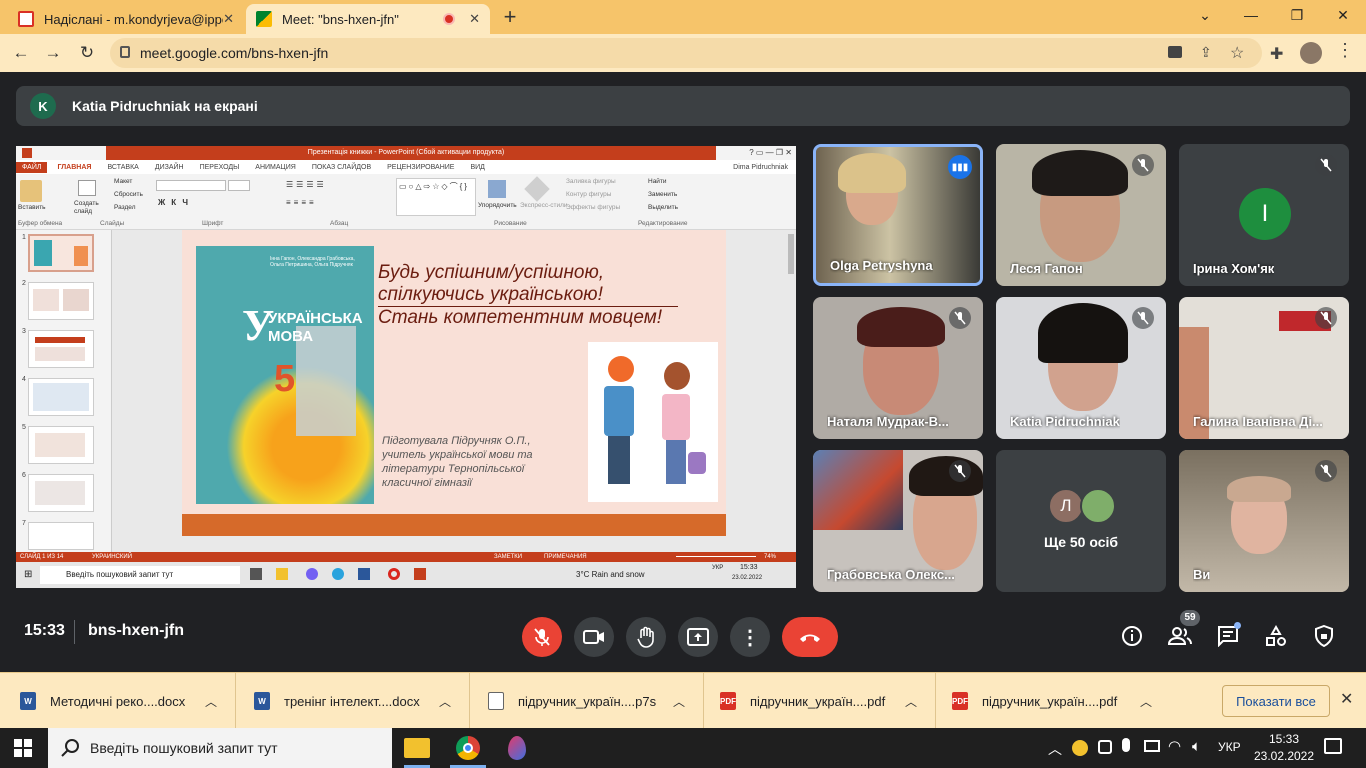  I want to click on paragraph-icons: ☰☰☰☰, so click(306, 184).